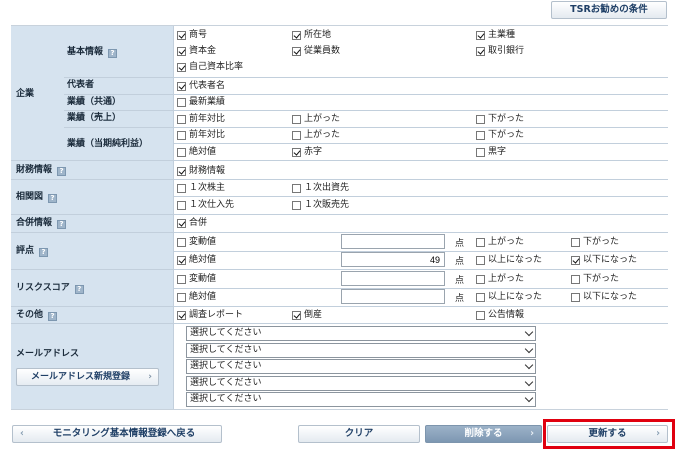  I want to click on back-button: ‹ モニタリング基本情報登録へ戻る, so click(117, 434).